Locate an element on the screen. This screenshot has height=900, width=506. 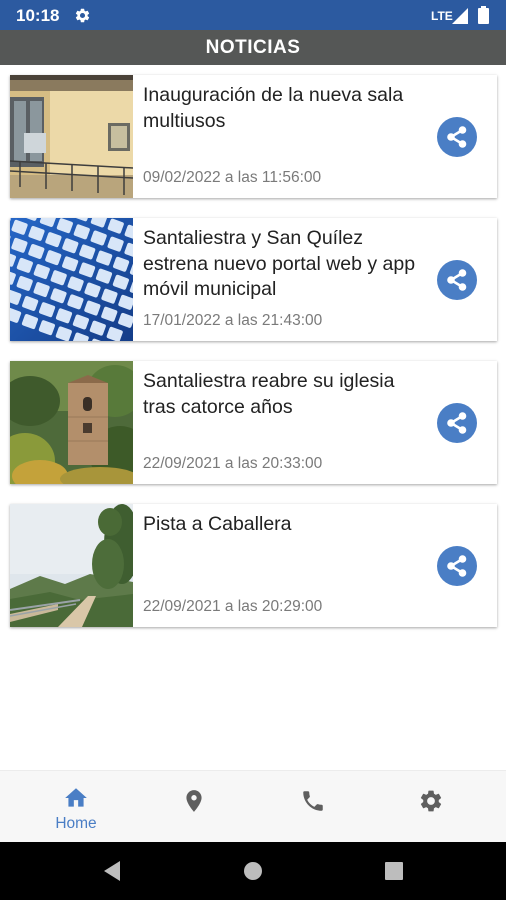
system-nav-bar is located at coordinates (253, 871).